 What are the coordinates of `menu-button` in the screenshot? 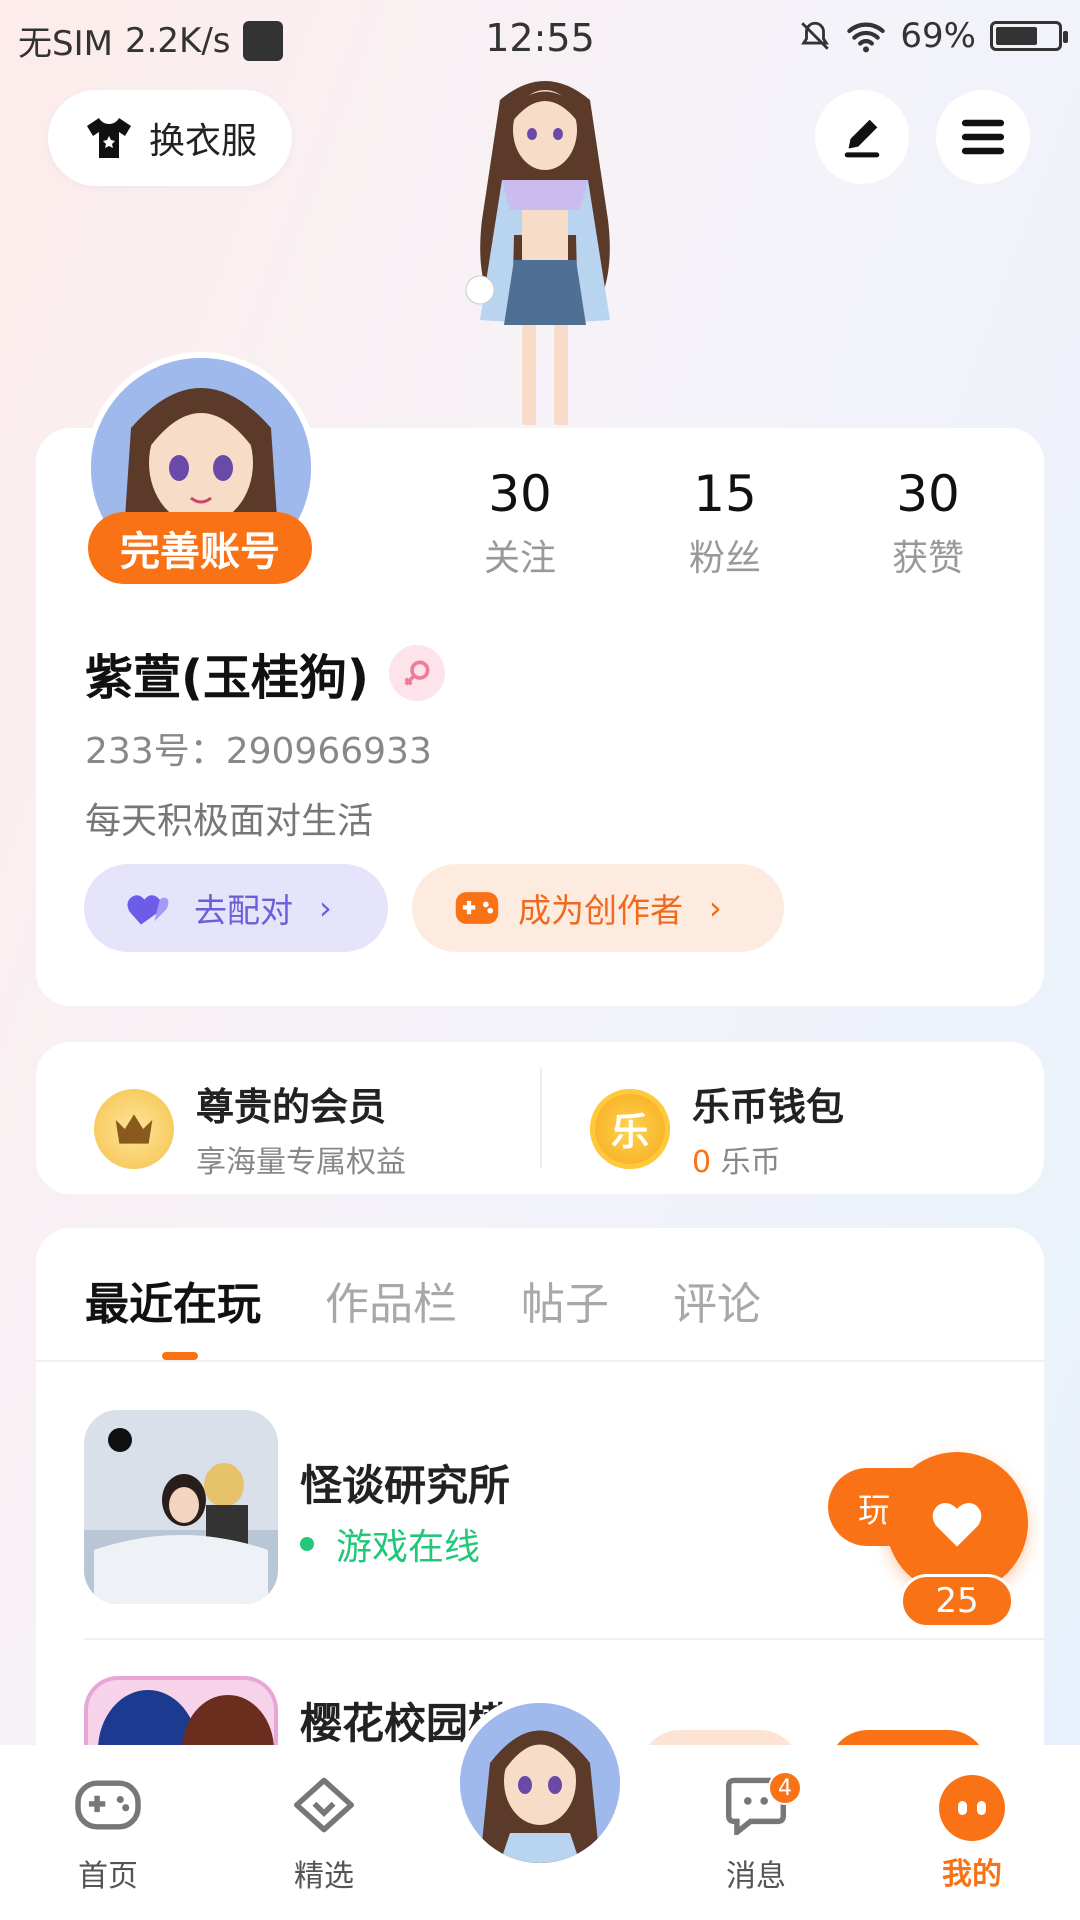 It's located at (983, 137).